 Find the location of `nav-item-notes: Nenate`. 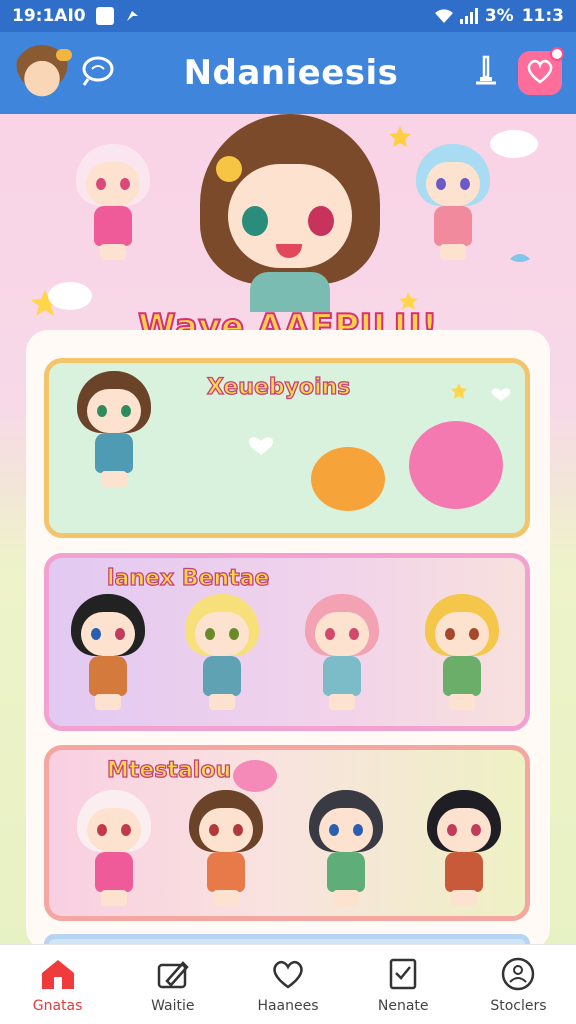

nav-item-notes: Nenate is located at coordinates (403, 984).